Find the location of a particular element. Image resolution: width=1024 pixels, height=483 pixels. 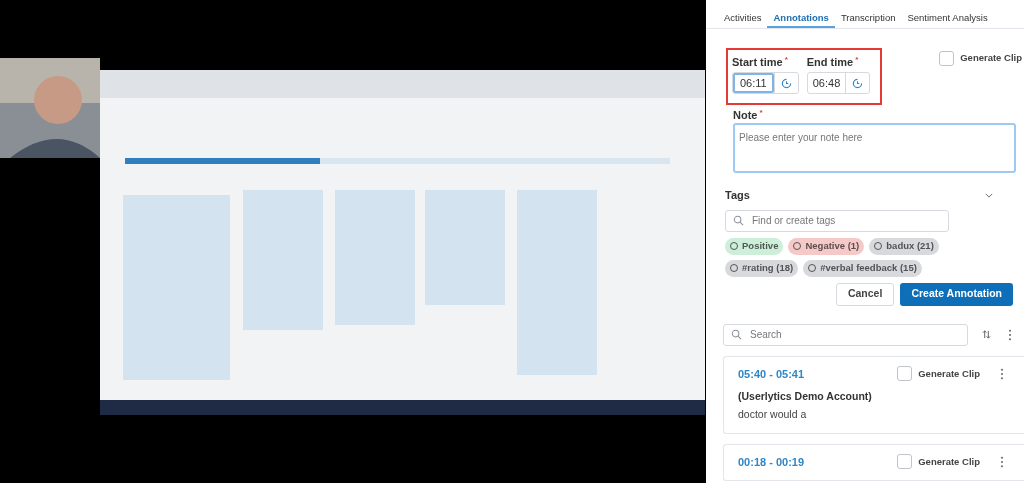

note-field: Please enter your note here is located at coordinates (874, 148).